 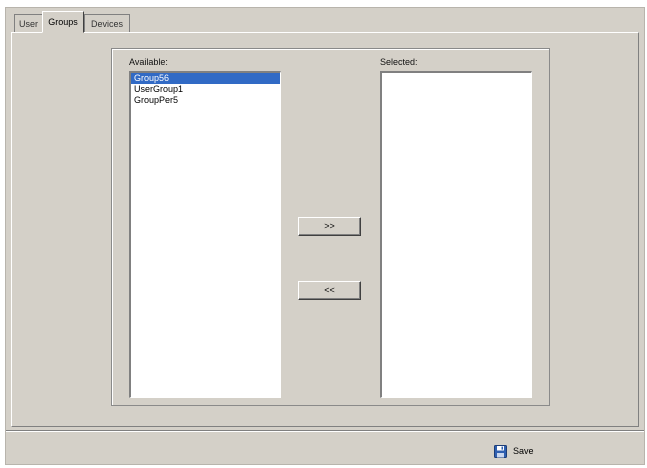 What do you see at coordinates (523, 451) in the screenshot?
I see `save-label: Save` at bounding box center [523, 451].